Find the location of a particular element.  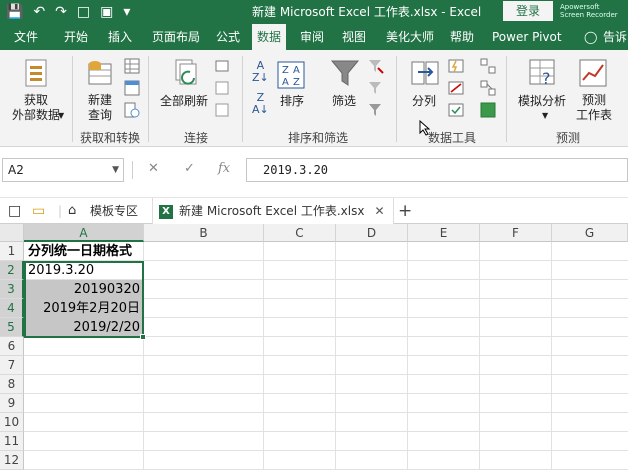

selection-range is located at coordinates (84, 299).